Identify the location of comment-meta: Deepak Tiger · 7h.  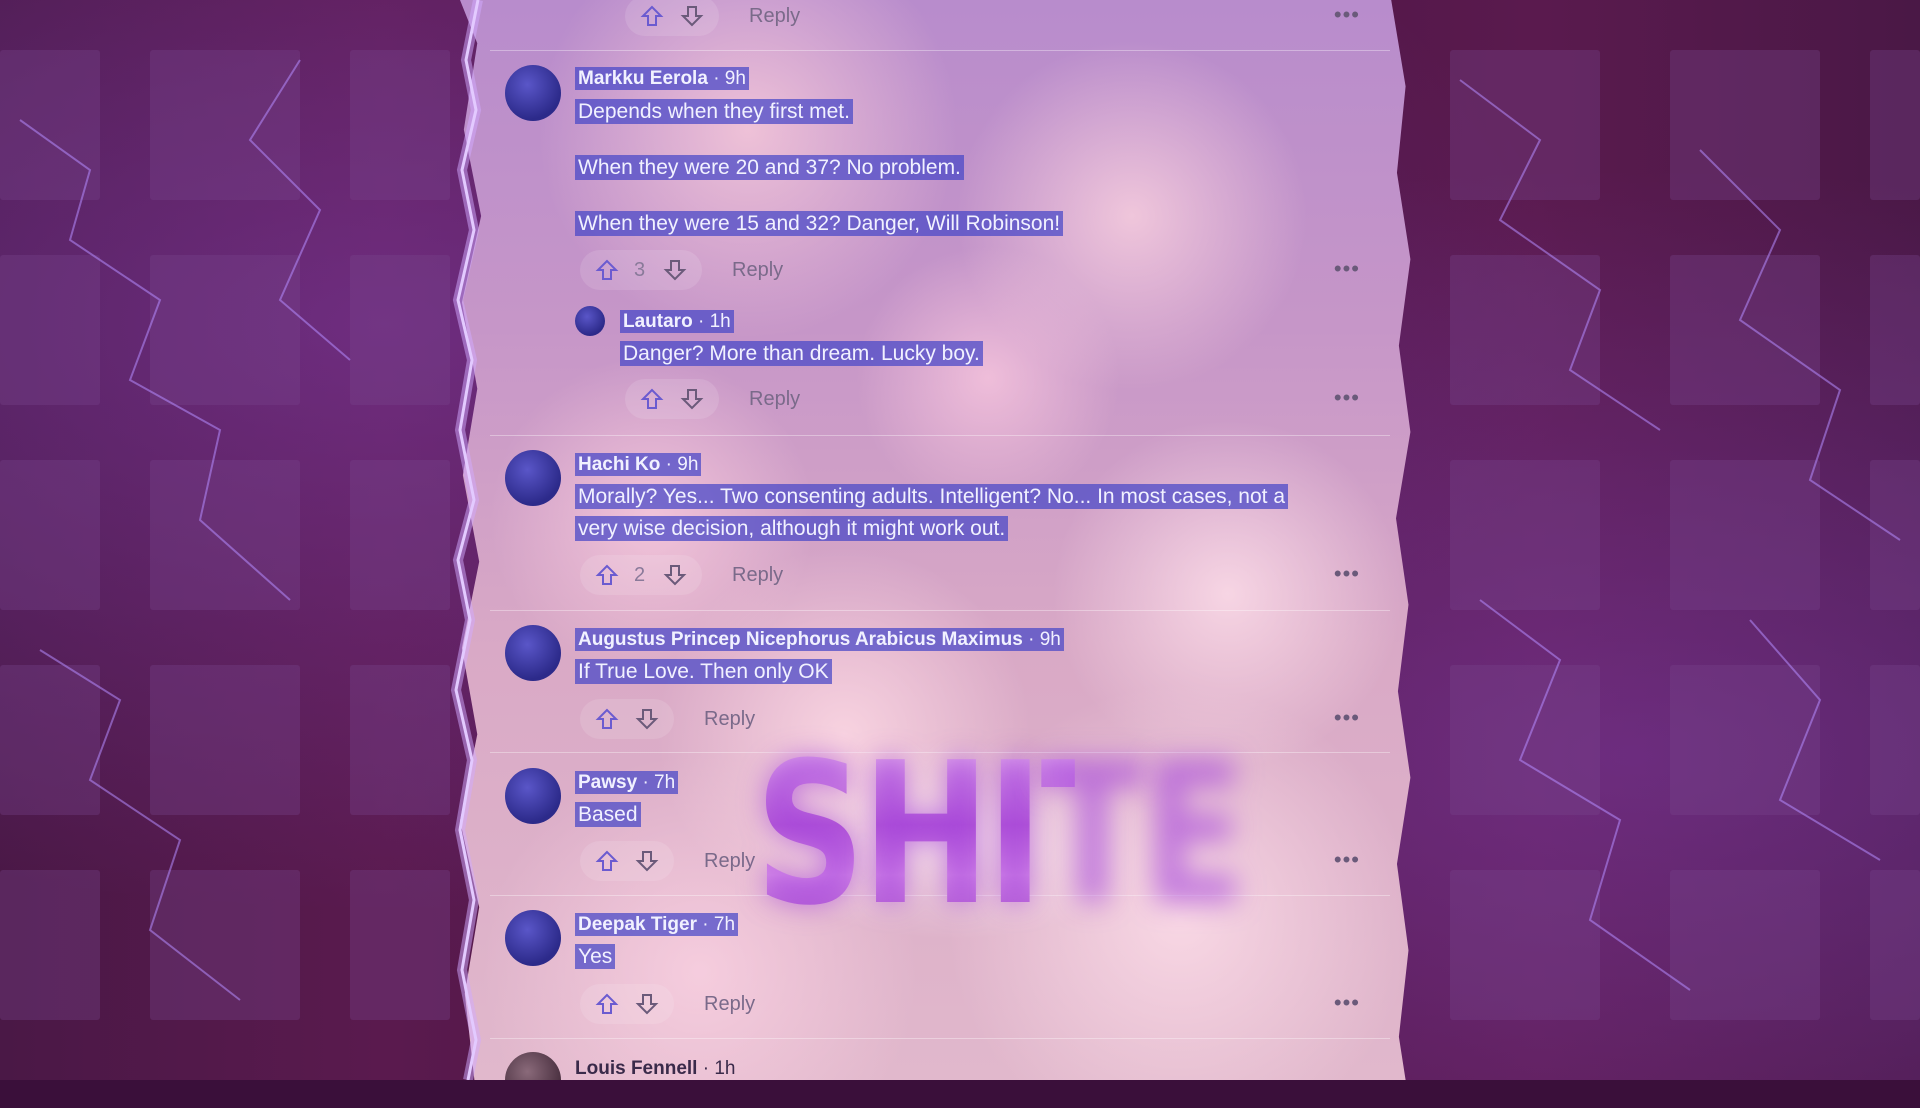
(657, 924).